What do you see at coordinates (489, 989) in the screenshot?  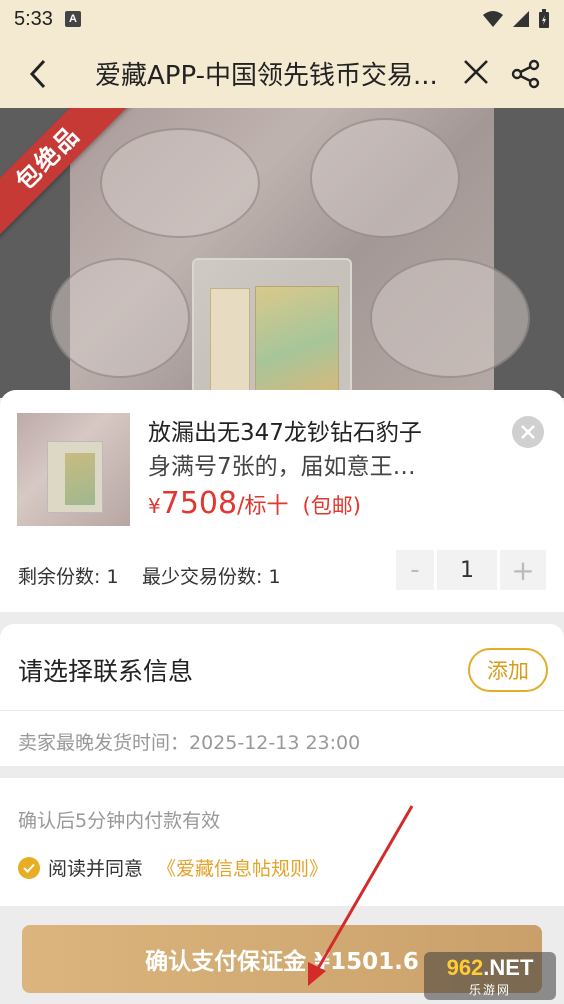 I see `watermark-subtitle: 乐游网` at bounding box center [489, 989].